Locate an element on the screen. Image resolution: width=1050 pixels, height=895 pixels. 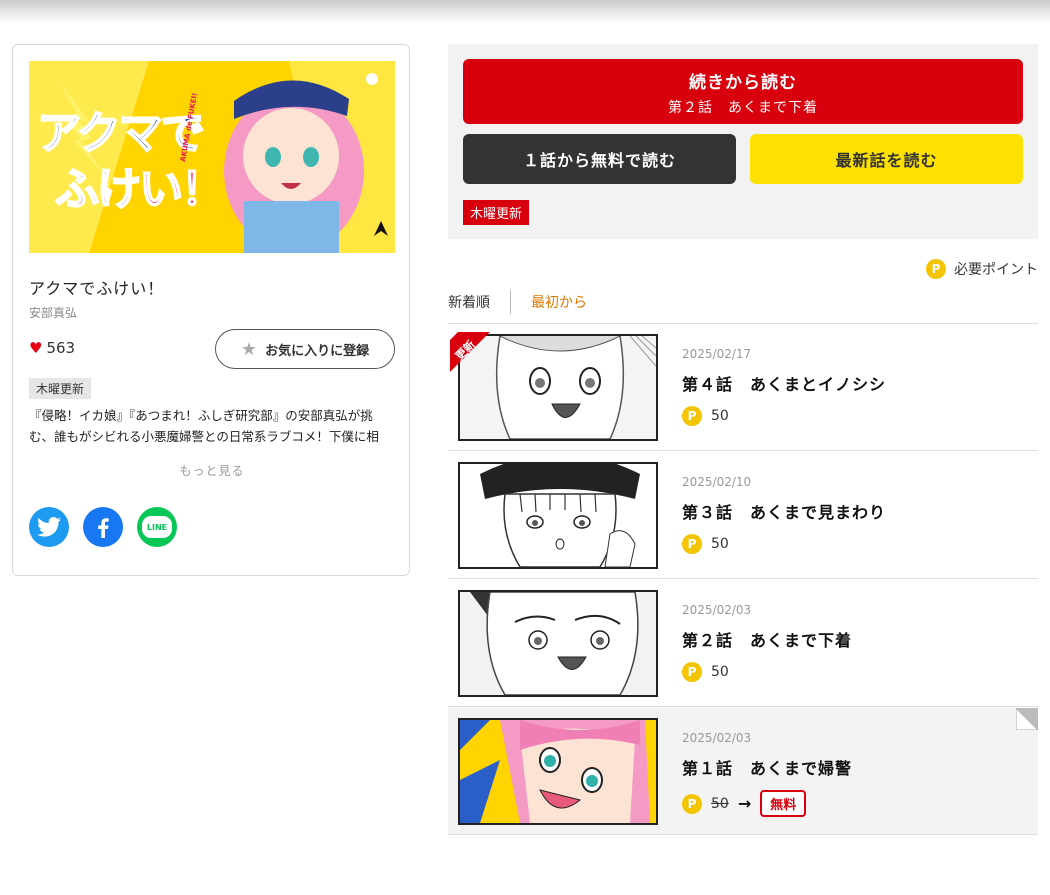
episode-price: P 50 → 無料 is located at coordinates (744, 803).